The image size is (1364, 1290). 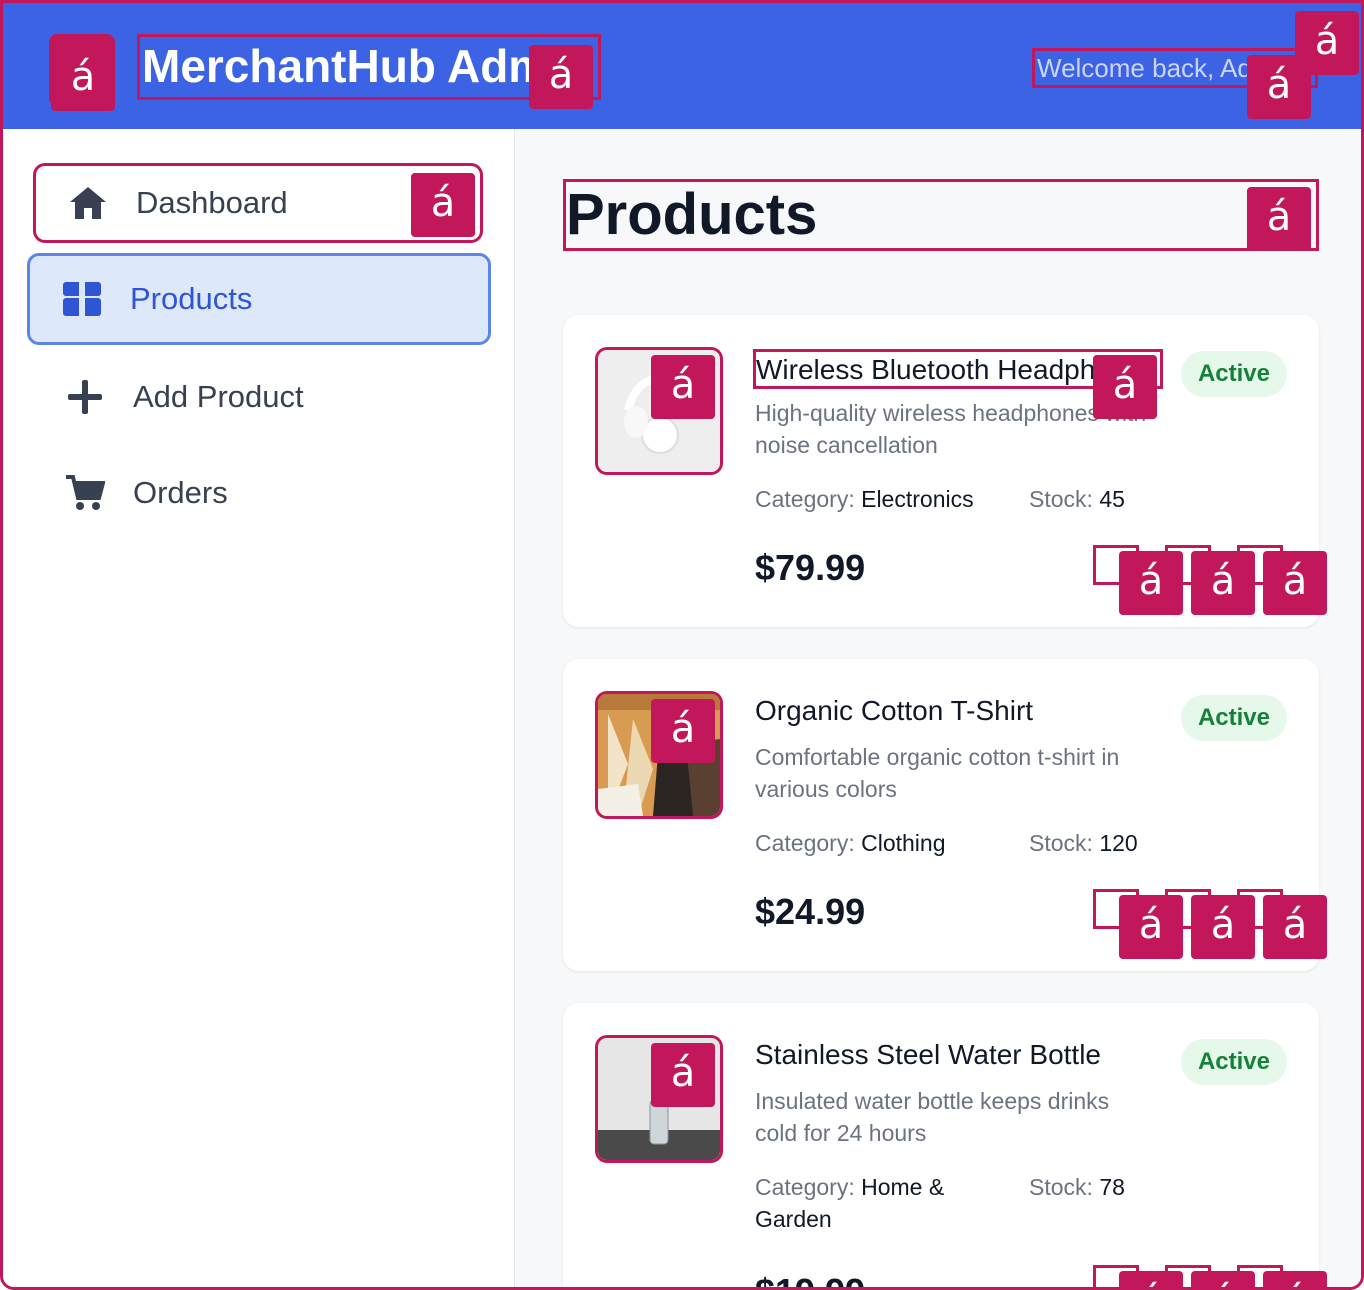 What do you see at coordinates (917, 499) in the screenshot?
I see `category-value: Electronics` at bounding box center [917, 499].